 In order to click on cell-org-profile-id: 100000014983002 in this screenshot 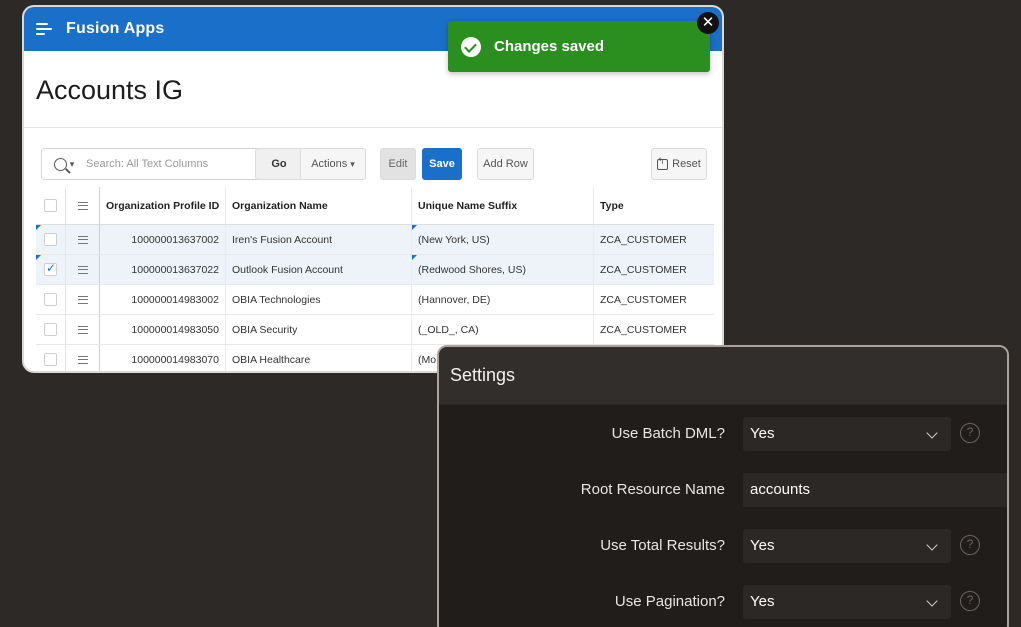, I will do `click(163, 299)`.